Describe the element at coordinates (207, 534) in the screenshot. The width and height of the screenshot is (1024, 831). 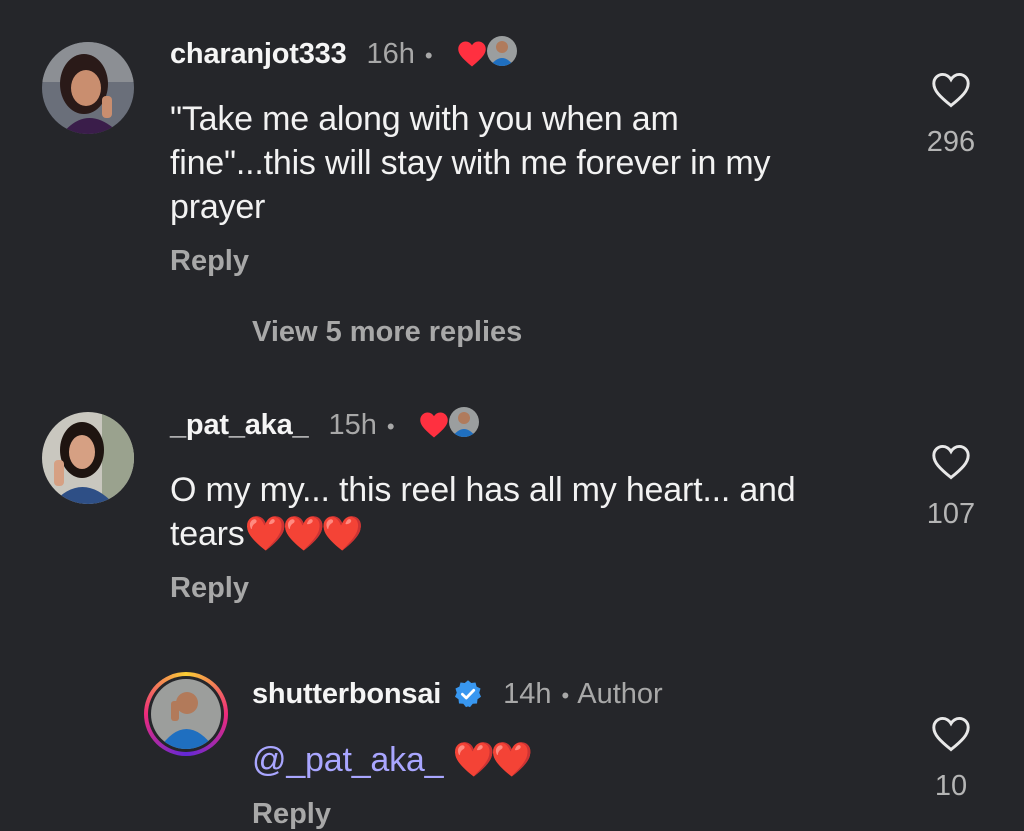
I see `comment-line-text: tears` at that location.